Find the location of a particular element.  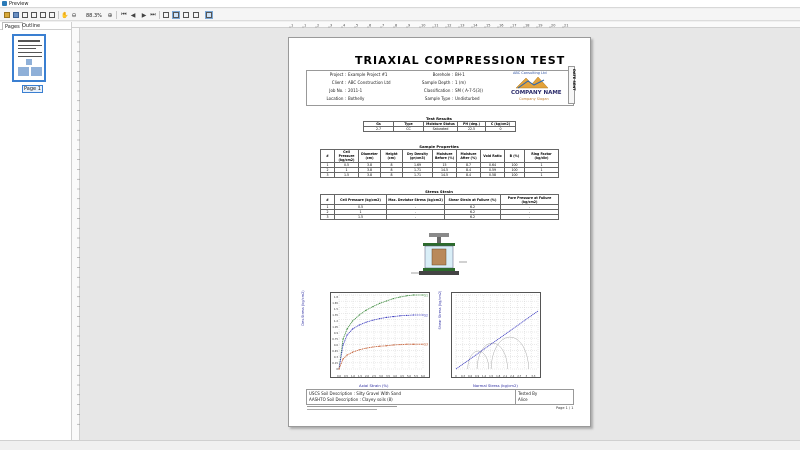

x-tick-label: 1.5 is located at coordinates (491, 376).